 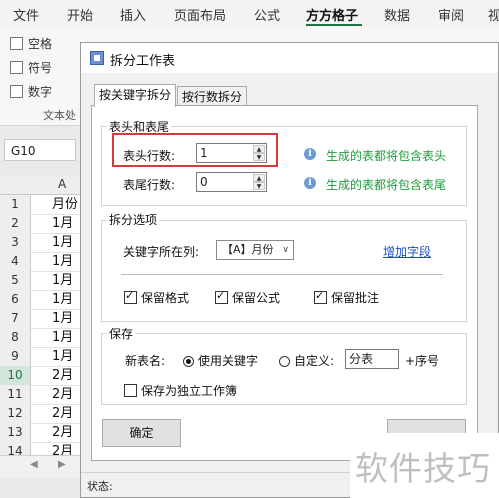 I want to click on row-number: 9, so click(x=15, y=356).